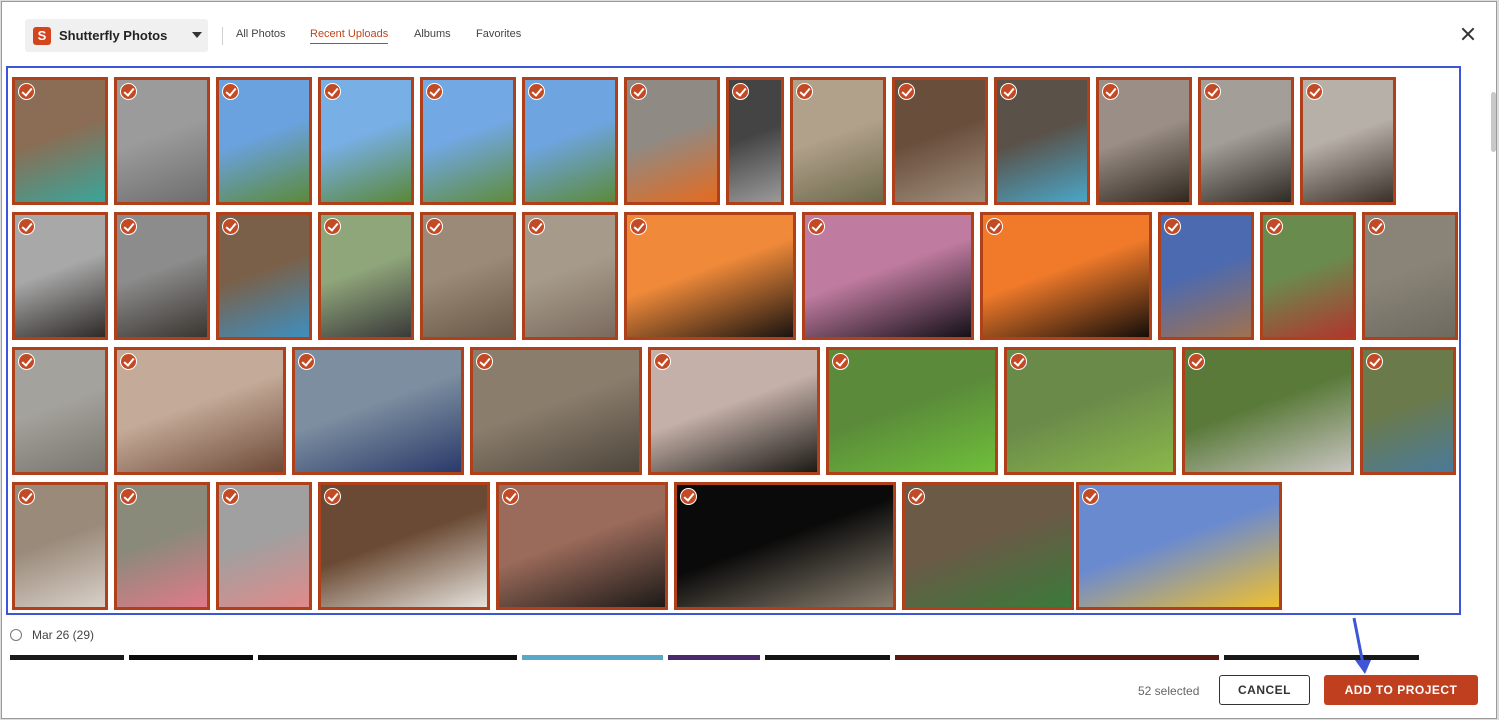 Image resolution: width=1499 pixels, height=720 pixels. I want to click on photo-source-dropdown: S Shutterfly Photos, so click(116, 35).